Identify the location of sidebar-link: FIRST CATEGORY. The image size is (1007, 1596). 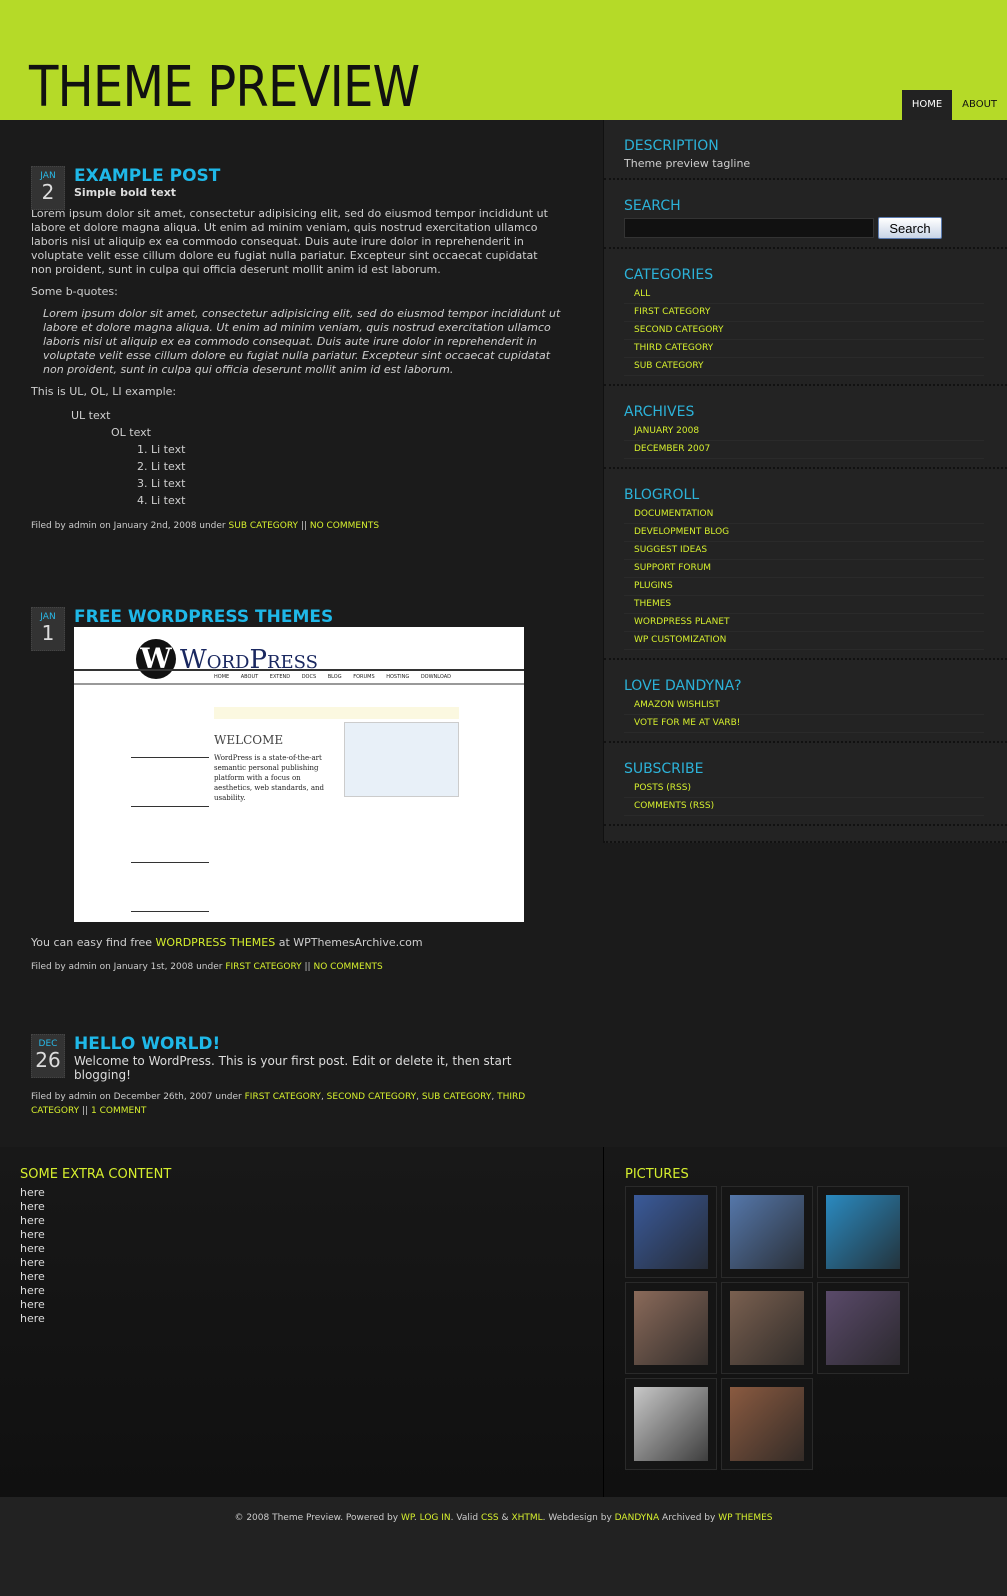
(672, 312).